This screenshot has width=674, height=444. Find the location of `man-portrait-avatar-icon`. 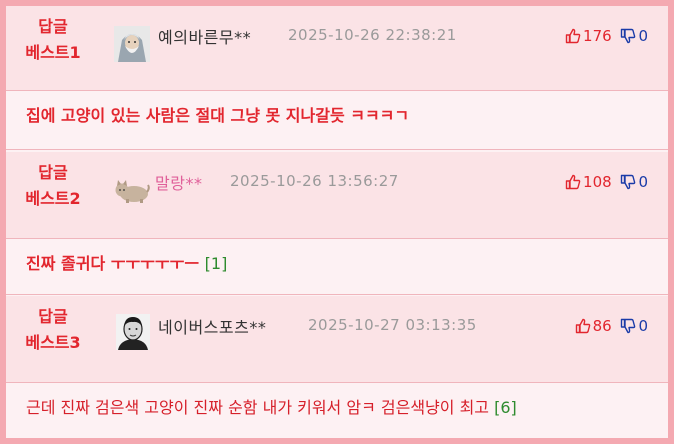

man-portrait-avatar-icon is located at coordinates (133, 332).